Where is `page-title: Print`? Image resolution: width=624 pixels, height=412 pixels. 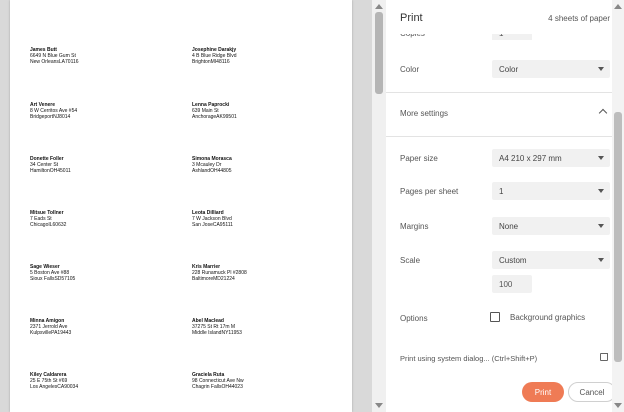
page-title: Print is located at coordinates (411, 18).